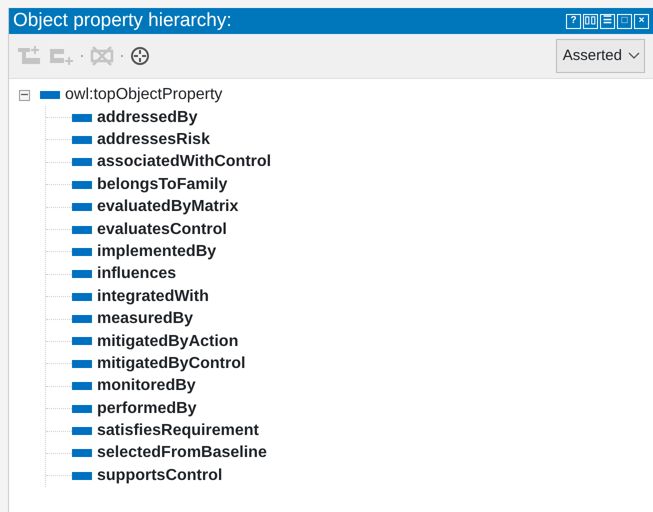 This screenshot has width=653, height=512. Describe the element at coordinates (153, 140) in the screenshot. I see `tree-item: addressesRisk` at that location.